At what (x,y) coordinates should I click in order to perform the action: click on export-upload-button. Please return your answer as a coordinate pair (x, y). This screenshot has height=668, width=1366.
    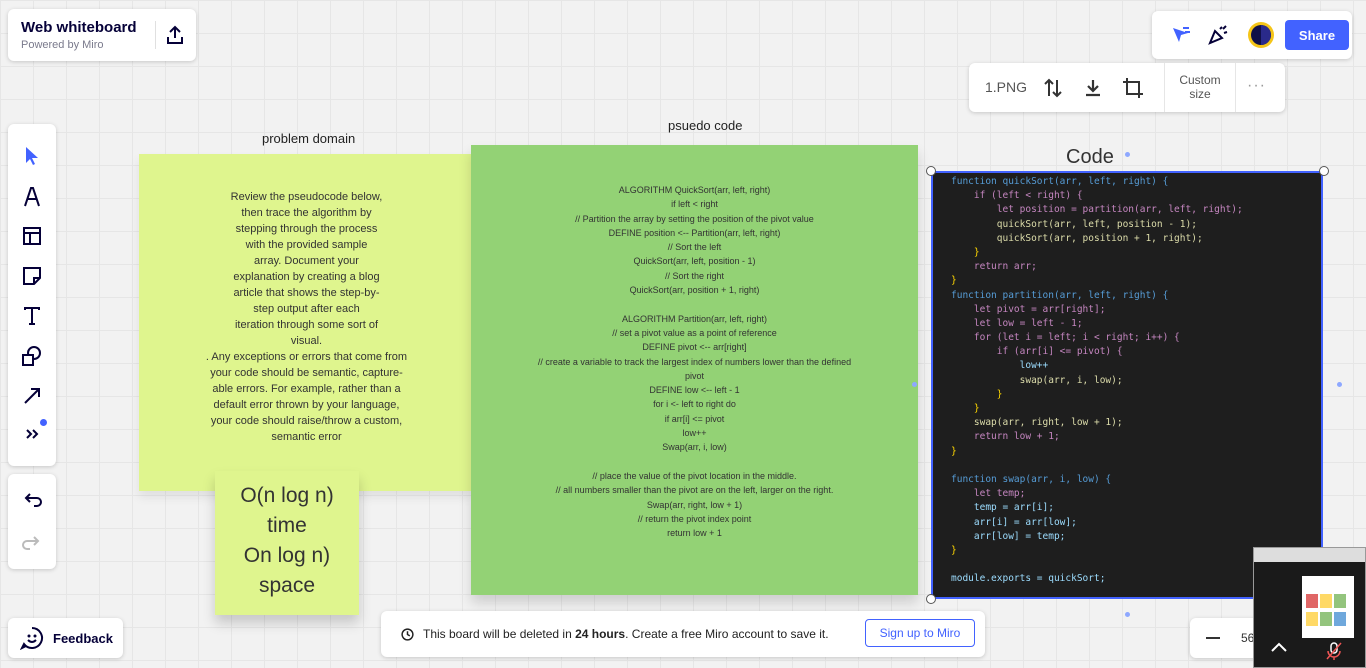
    Looking at the image, I should click on (175, 35).